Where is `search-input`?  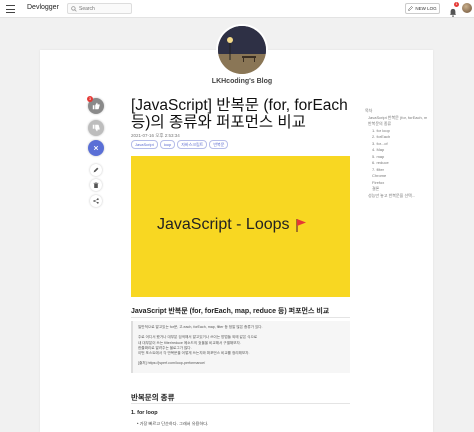
search-input is located at coordinates (104, 9).